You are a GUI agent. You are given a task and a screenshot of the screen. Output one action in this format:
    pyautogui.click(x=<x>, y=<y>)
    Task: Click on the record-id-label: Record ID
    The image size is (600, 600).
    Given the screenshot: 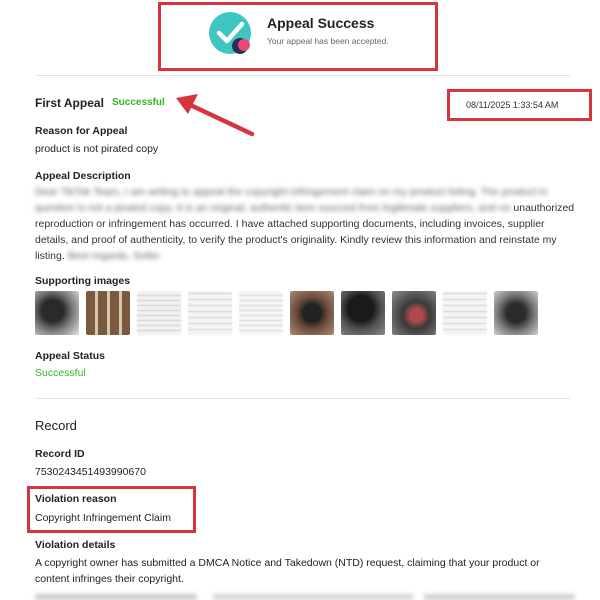 What is the action you would take?
    pyautogui.click(x=60, y=454)
    